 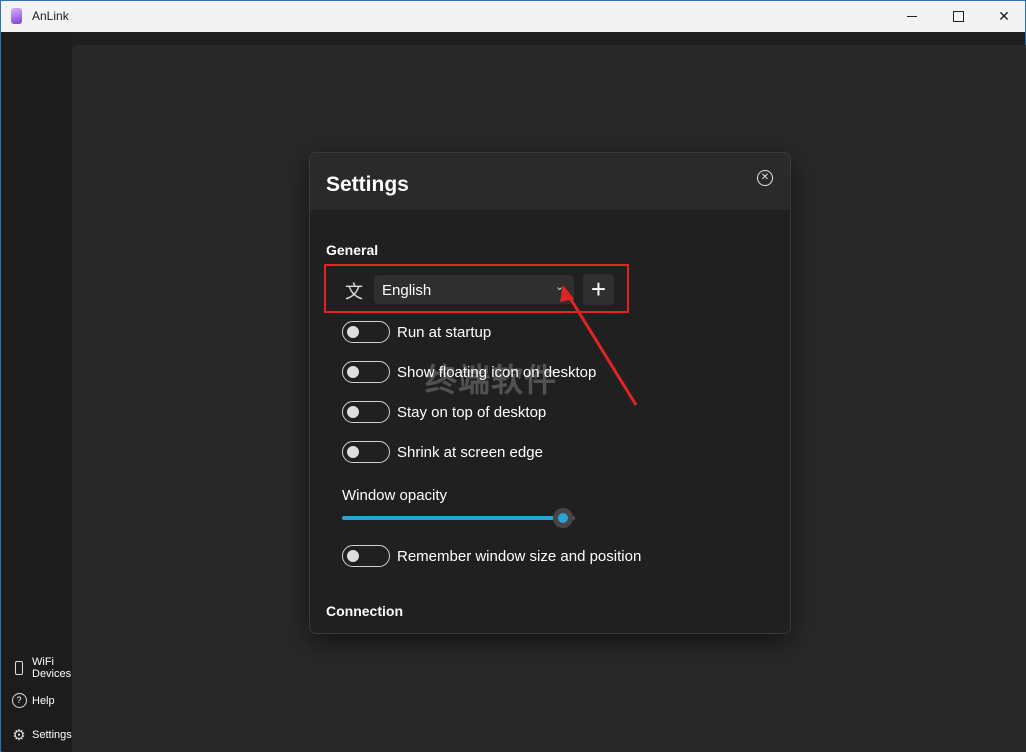 I want to click on sidebar-item-label: Settings, so click(x=52, y=735).